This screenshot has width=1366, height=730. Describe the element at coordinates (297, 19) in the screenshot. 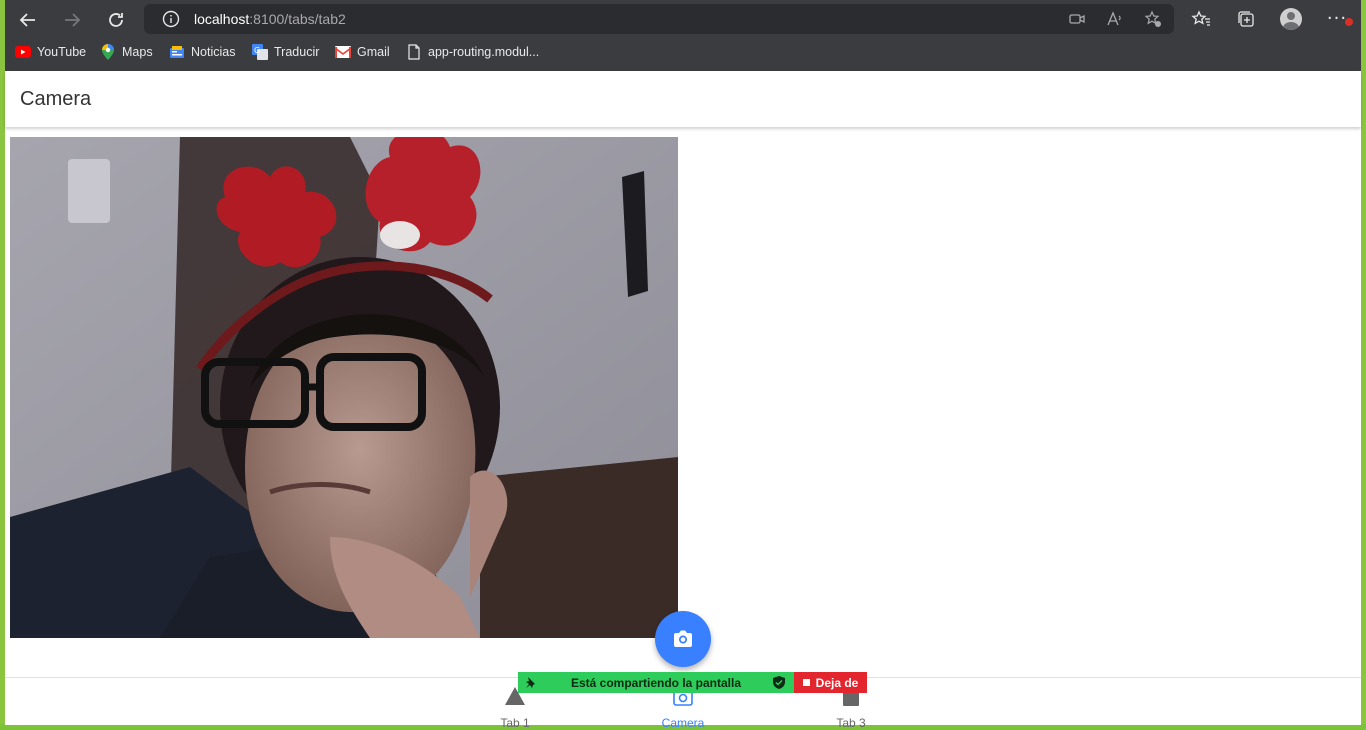

I see `url-path: :8100/tabs/tab2` at that location.